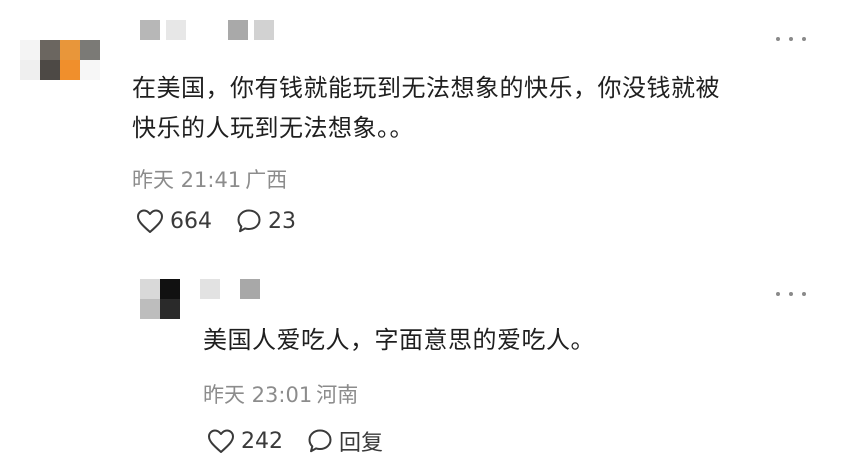 This screenshot has width=842, height=470. I want to click on like-count: 664, so click(191, 221).